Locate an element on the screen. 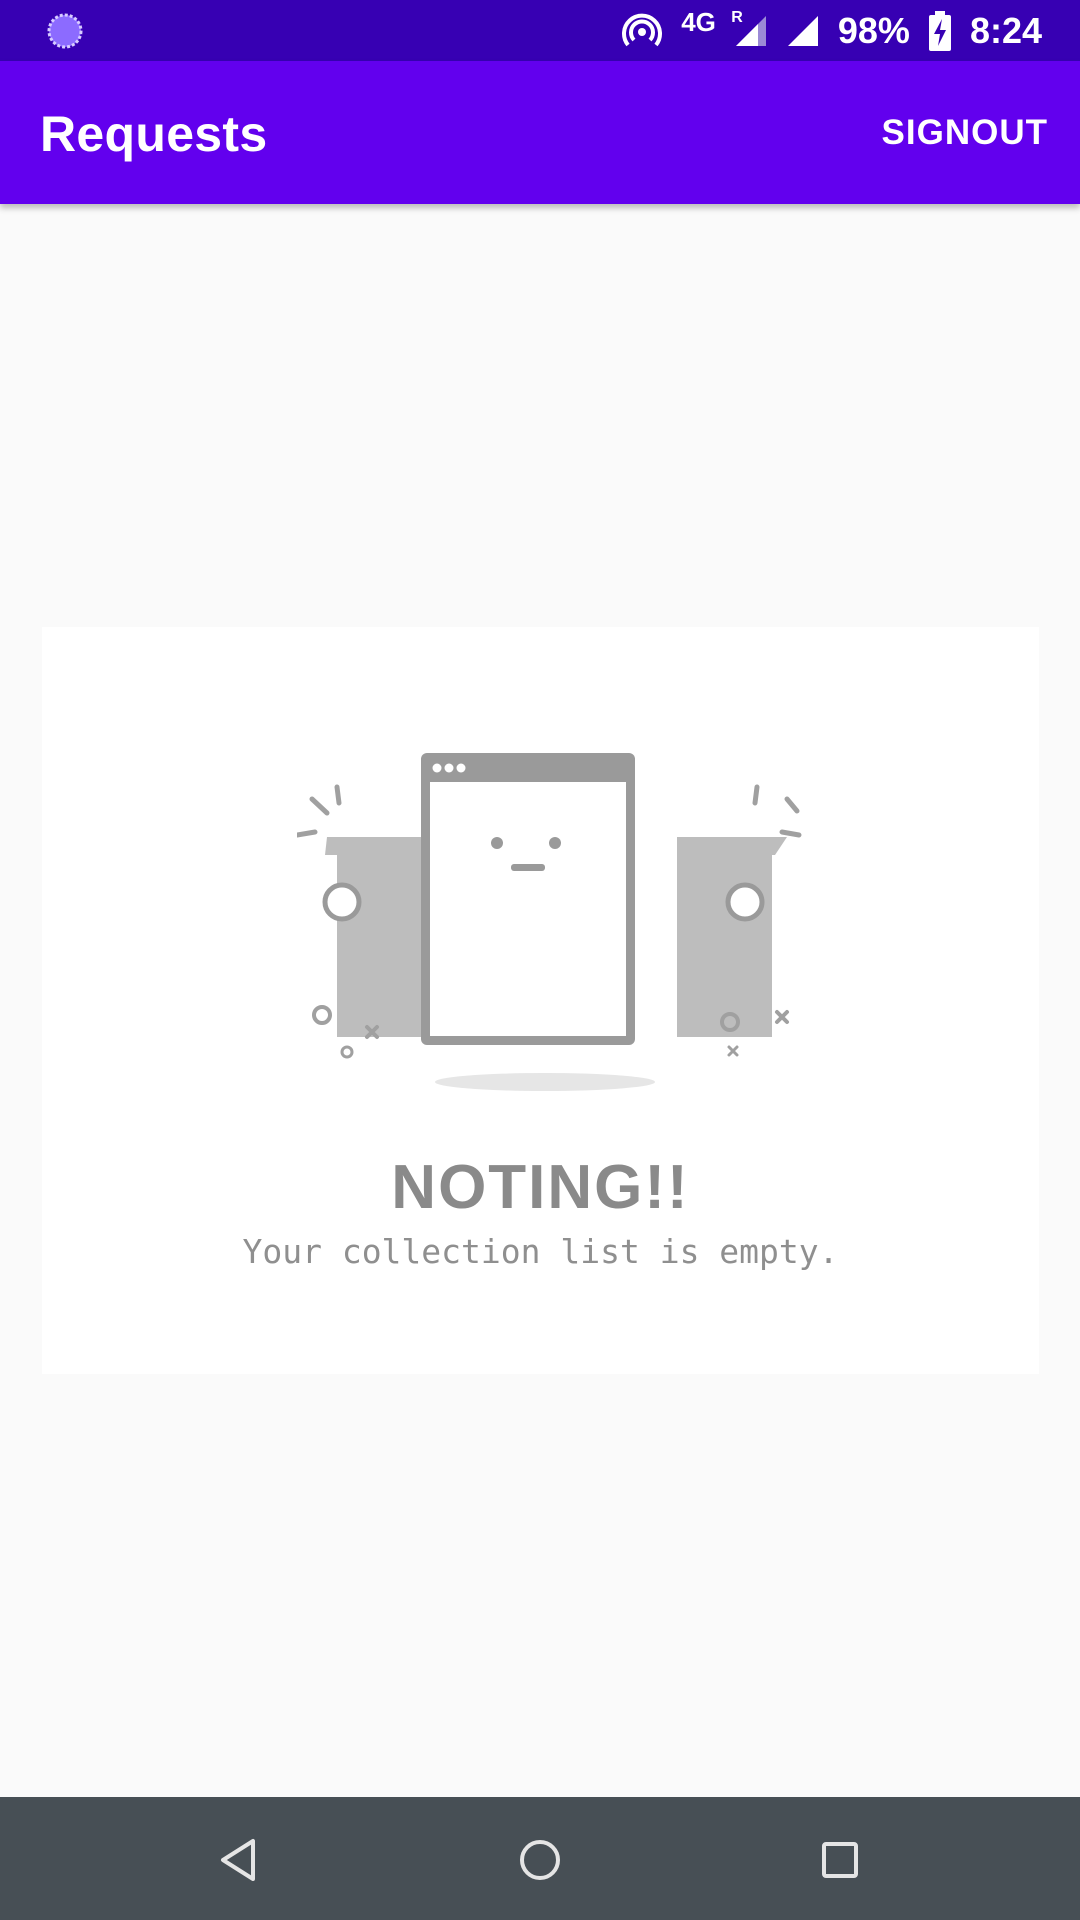  signal-icon is located at coordinates (803, 31).